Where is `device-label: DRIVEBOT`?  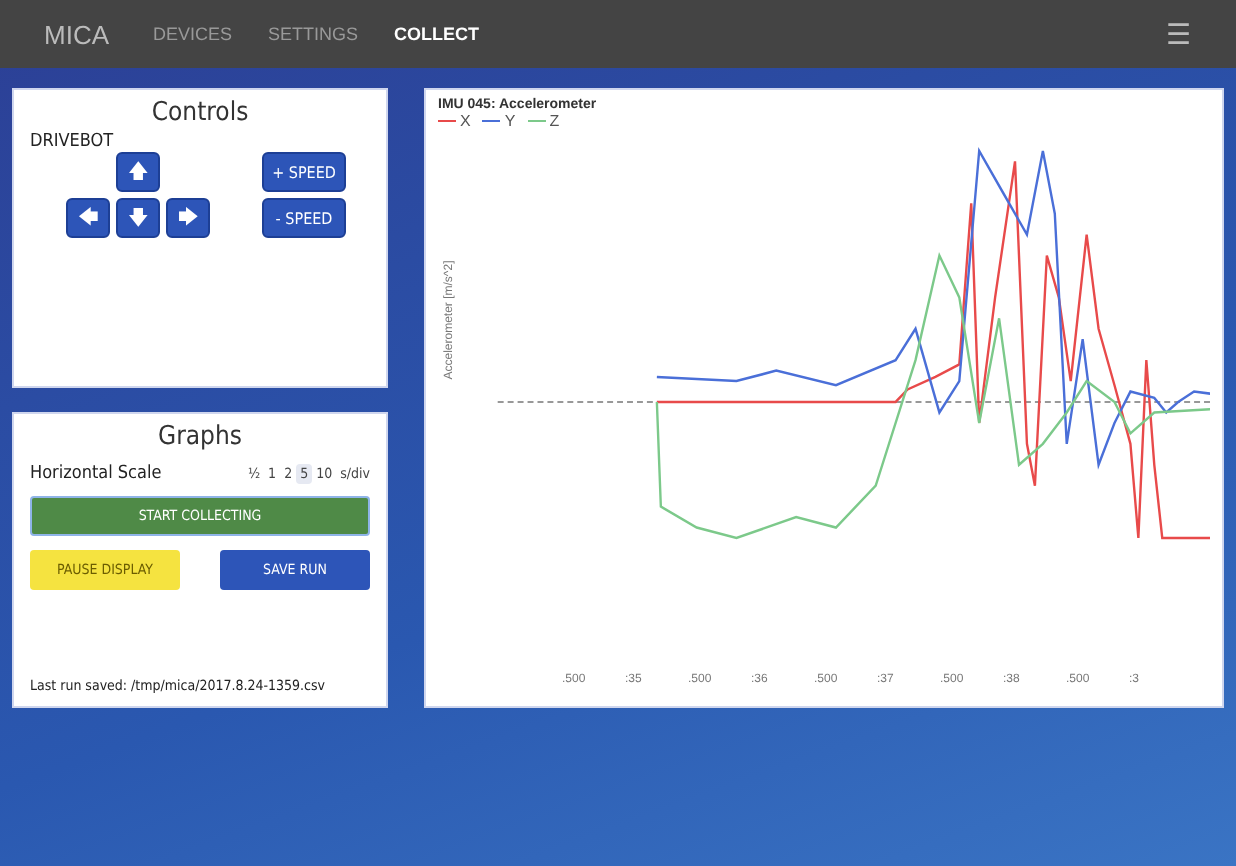 device-label: DRIVEBOT is located at coordinates (73, 142).